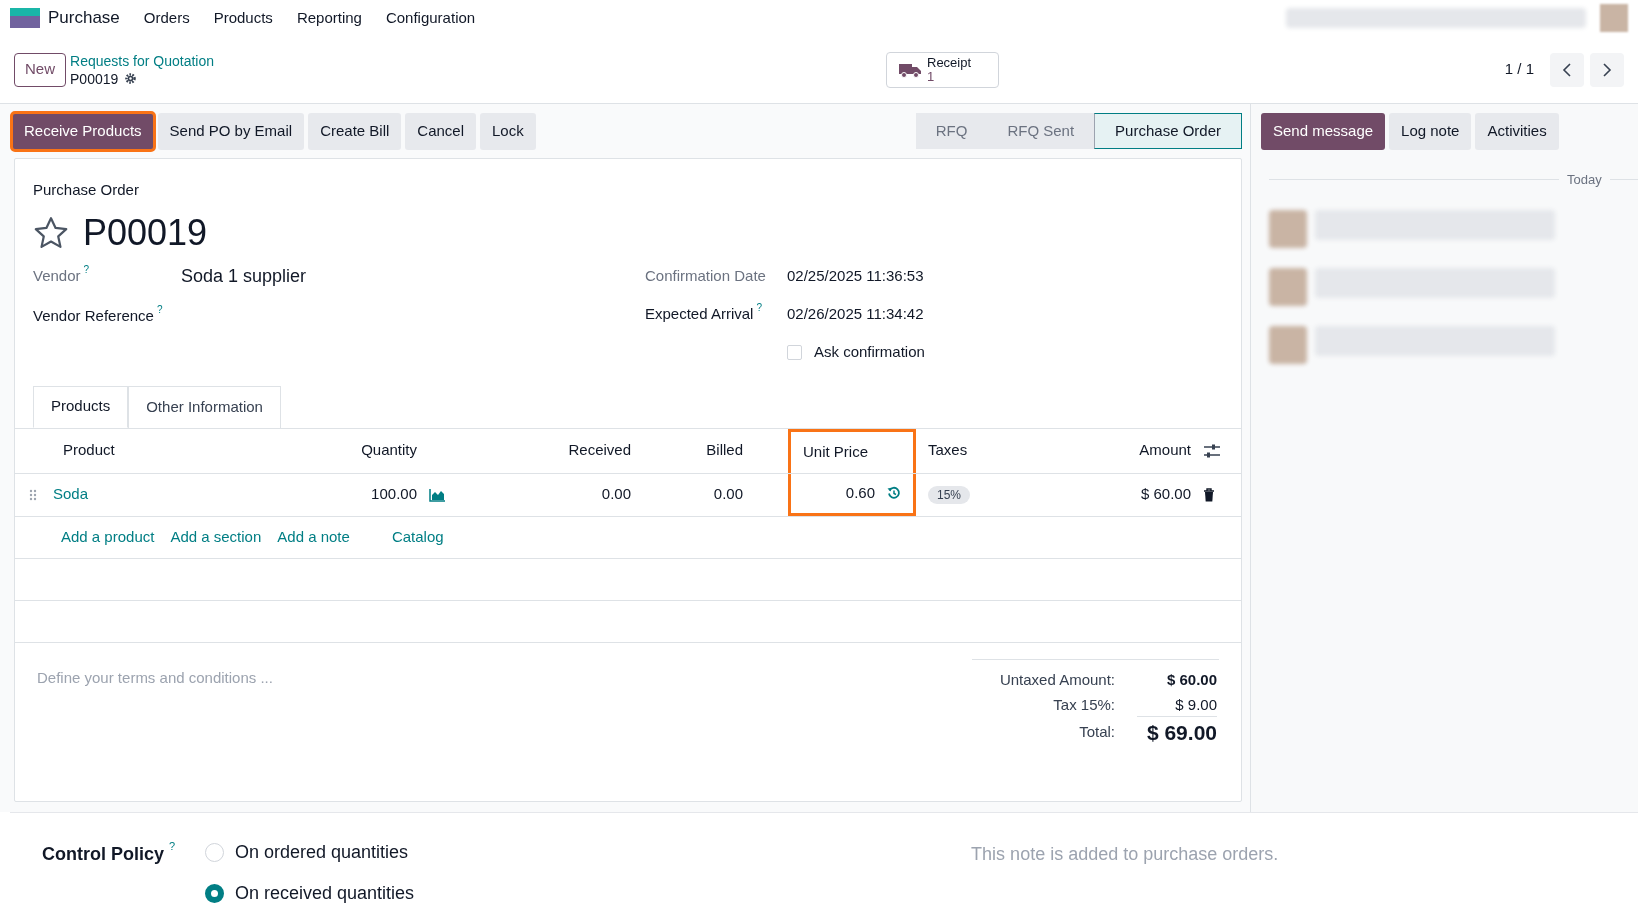 Image resolution: width=1638 pixels, height=917 pixels. I want to click on chatter-button: Activities, so click(1517, 131).